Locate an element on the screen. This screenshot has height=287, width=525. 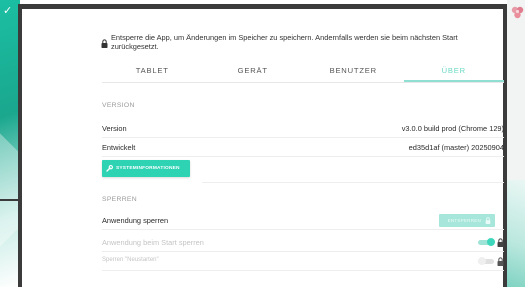
version-section-title: VERSION is located at coordinates (118, 105).